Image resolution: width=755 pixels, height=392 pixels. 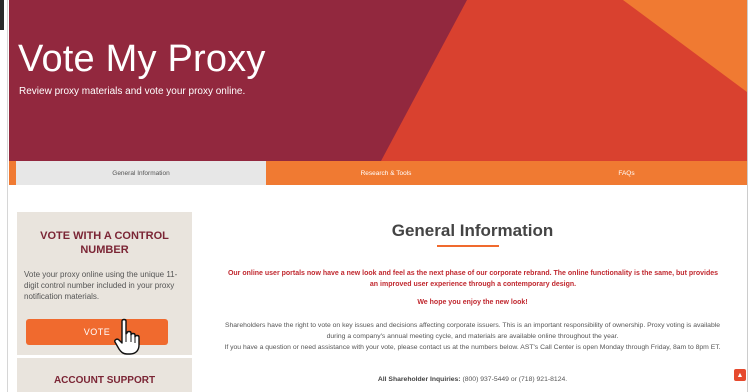 What do you see at coordinates (141, 173) in the screenshot?
I see `tab-general-information: General Information` at bounding box center [141, 173].